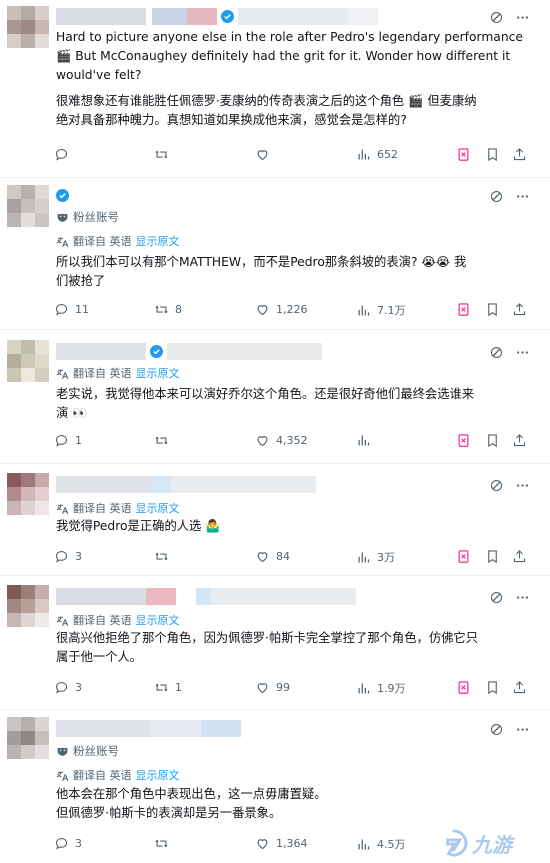 This screenshot has width=550, height=863. Describe the element at coordinates (381, 844) in the screenshot. I see `views-button: 4.5万` at that location.